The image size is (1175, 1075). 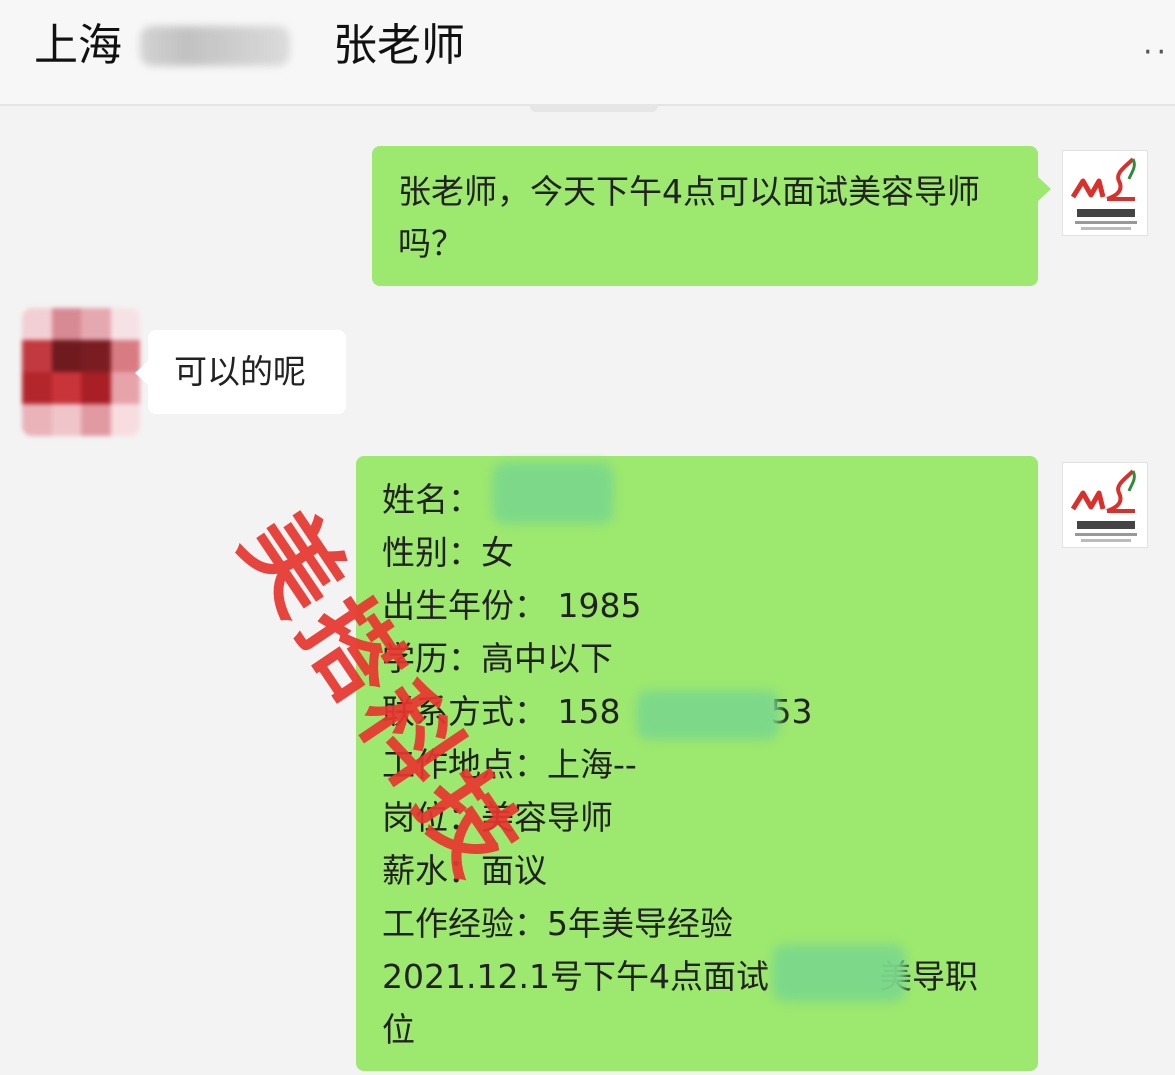 What do you see at coordinates (399, 45) in the screenshot?
I see `chat-title-contact: 张老师` at bounding box center [399, 45].